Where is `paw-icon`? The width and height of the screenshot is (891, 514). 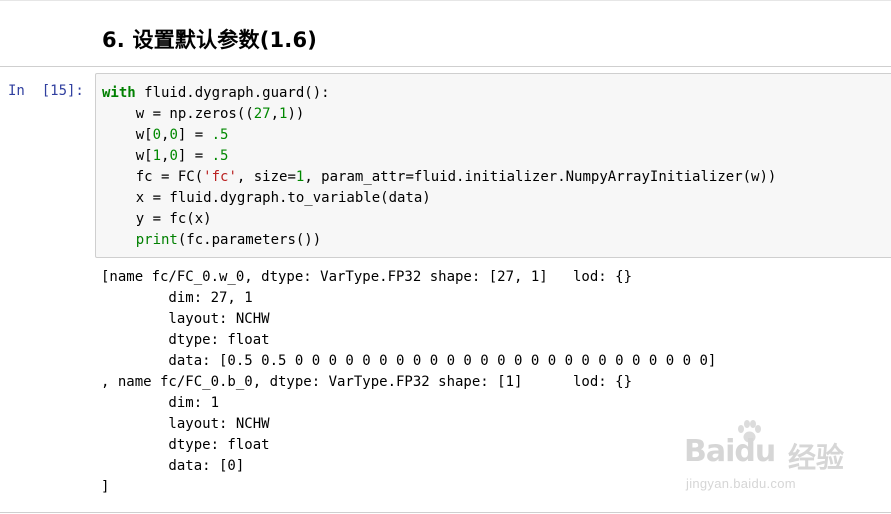
paw-icon is located at coordinates (749, 431).